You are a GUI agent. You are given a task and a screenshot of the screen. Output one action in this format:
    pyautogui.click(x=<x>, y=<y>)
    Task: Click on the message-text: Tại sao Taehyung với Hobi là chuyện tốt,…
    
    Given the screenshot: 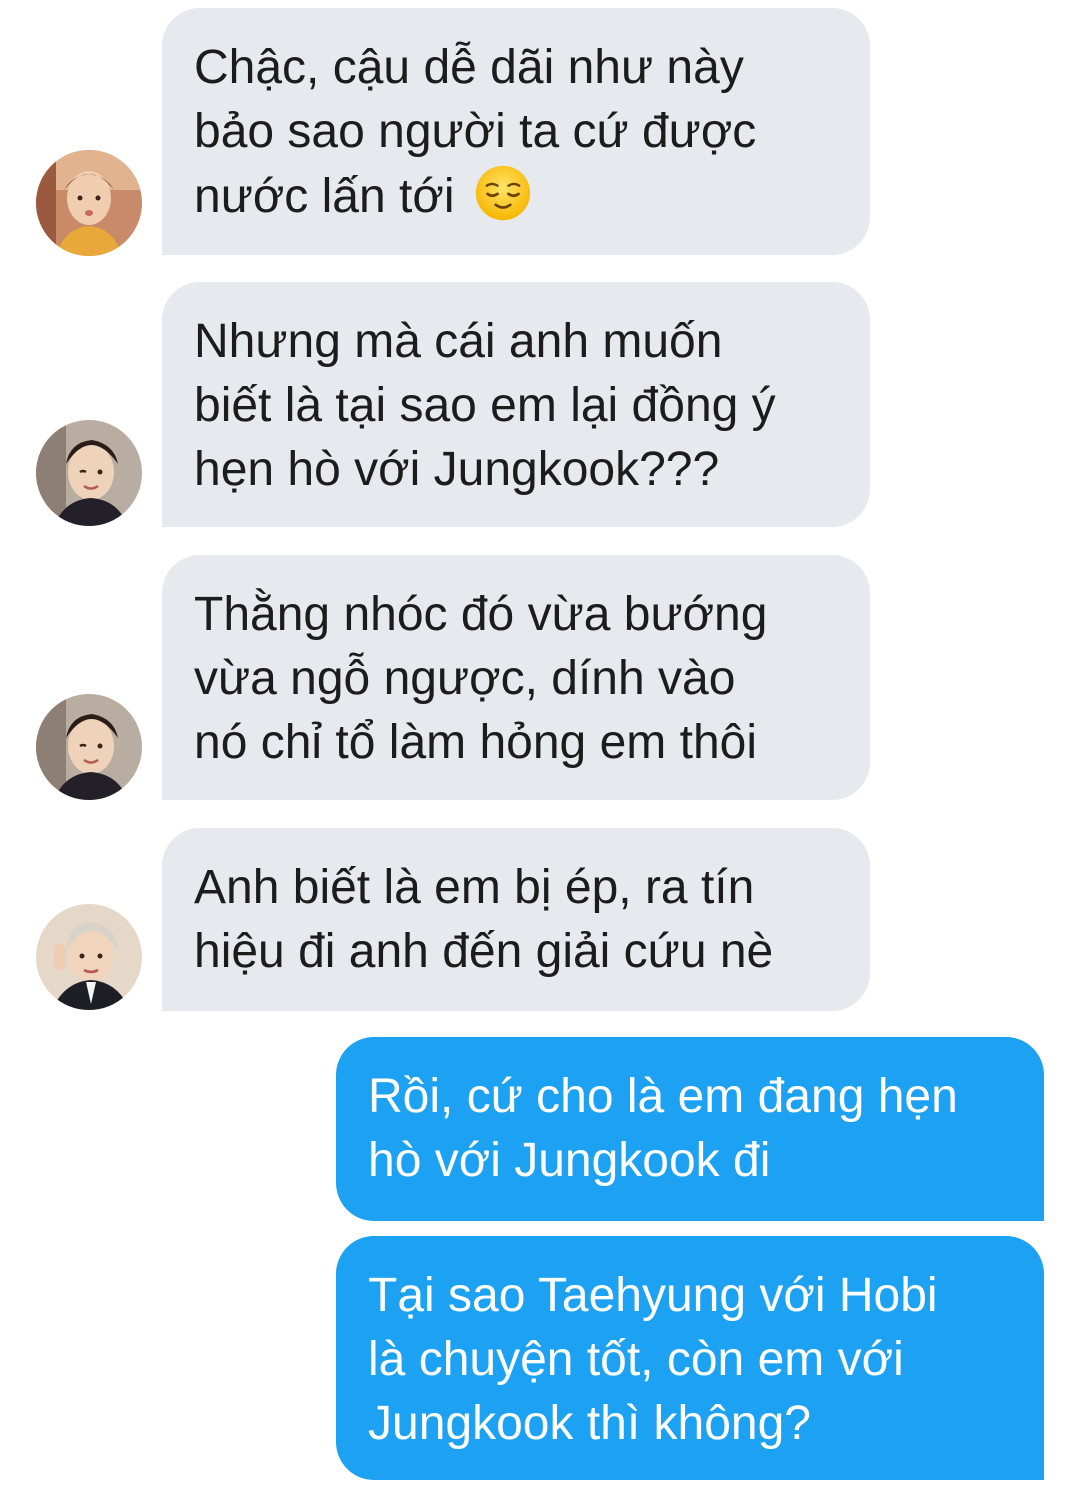 What is the action you would take?
    pyautogui.click(x=653, y=1359)
    